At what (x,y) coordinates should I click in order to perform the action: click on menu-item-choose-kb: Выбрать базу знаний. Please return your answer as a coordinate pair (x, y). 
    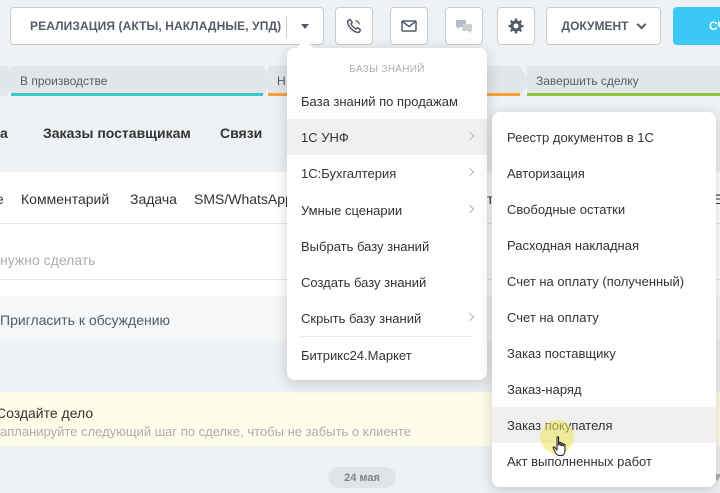
    Looking at the image, I should click on (387, 246).